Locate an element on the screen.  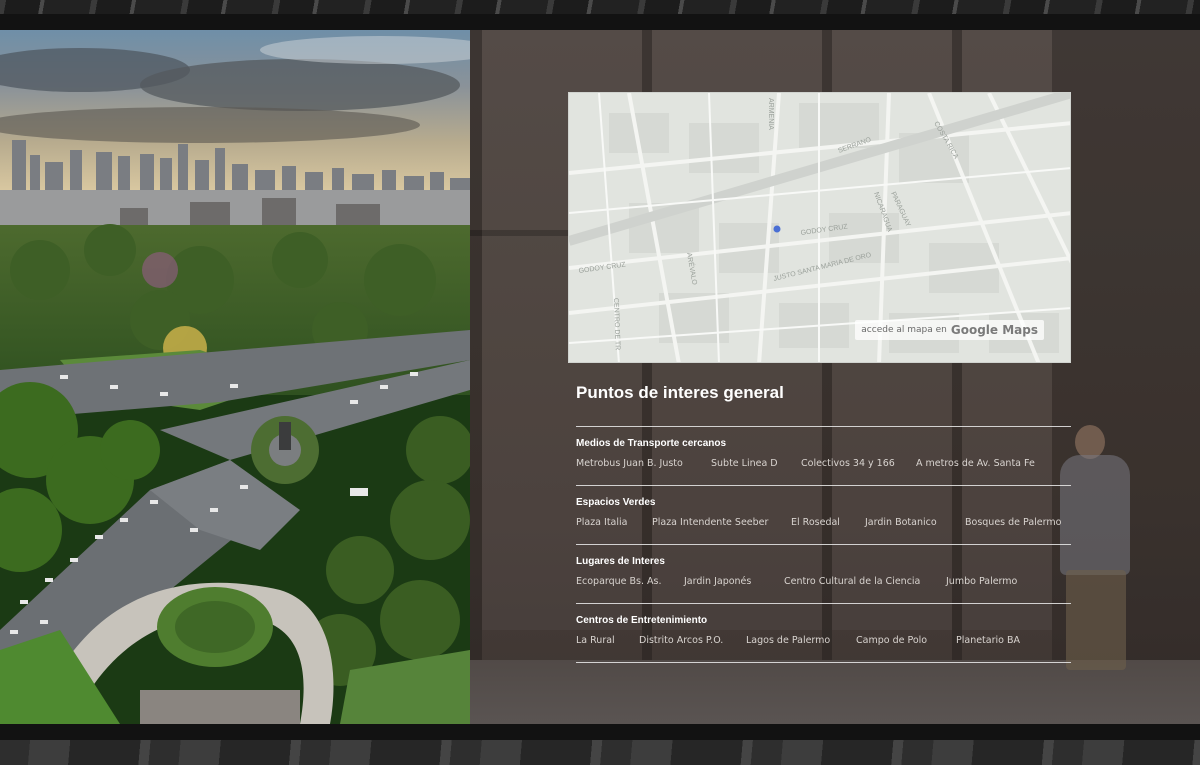
category-item: Plaza Intendente Seeber is located at coordinates (710, 522).